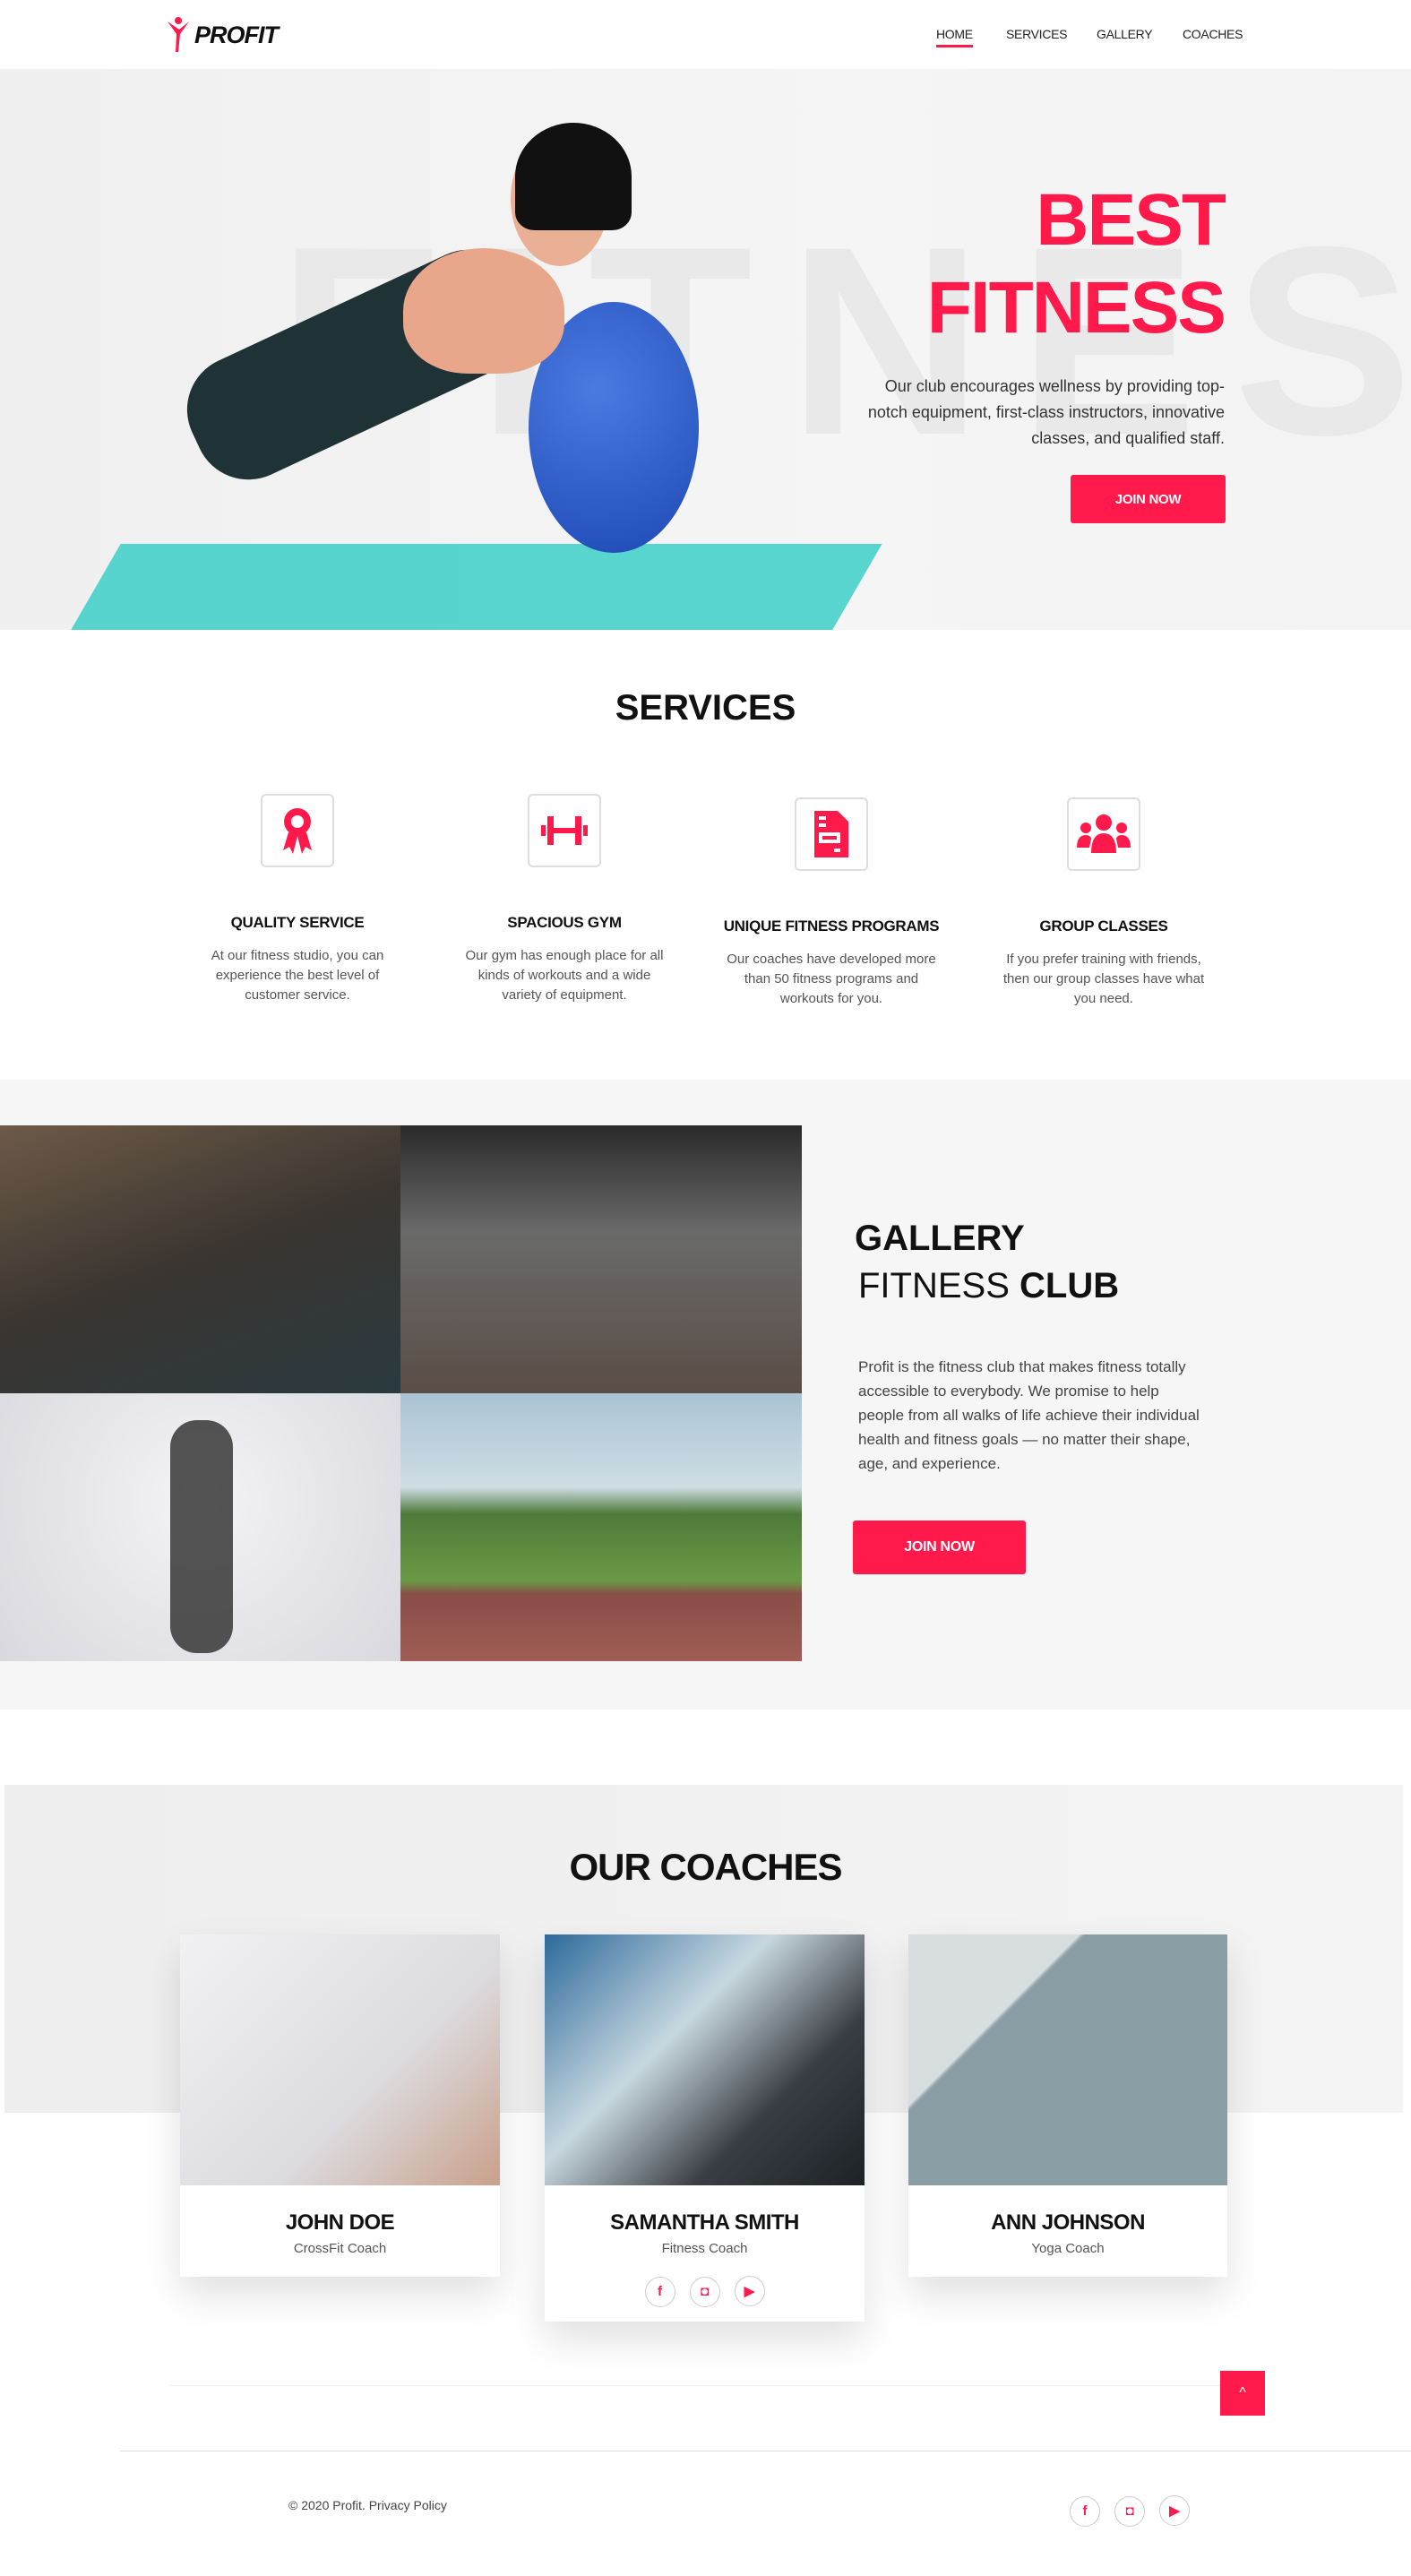 The width and height of the screenshot is (1411, 2576). What do you see at coordinates (954, 37) in the screenshot?
I see `nav-home: HOME` at bounding box center [954, 37].